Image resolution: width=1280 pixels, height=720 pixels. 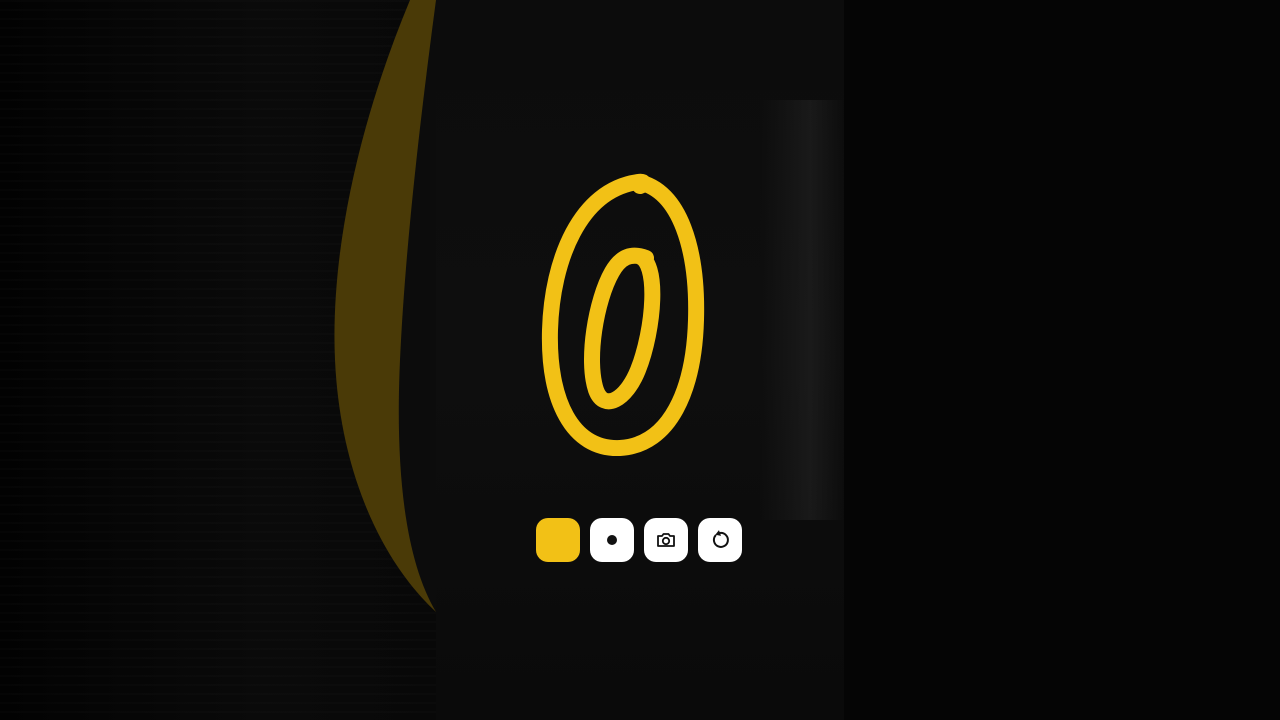 What do you see at coordinates (623, 315) in the screenshot?
I see `drawn-zero-glyph` at bounding box center [623, 315].